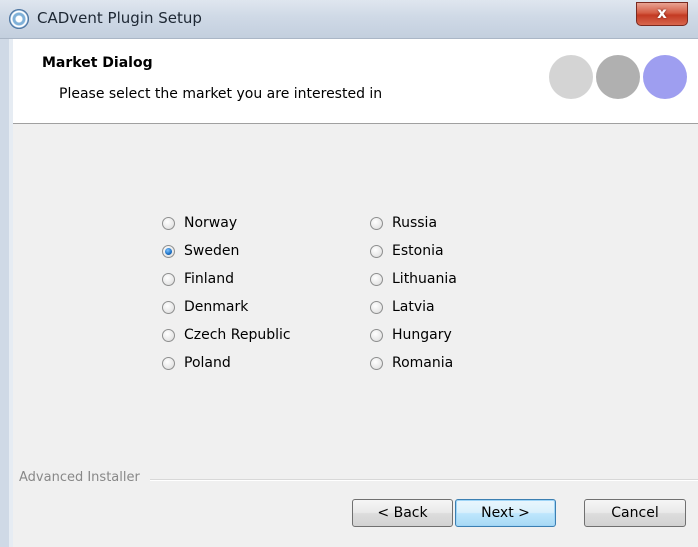  I want to click on installer-brand-label: Advanced Installer, so click(79, 477).